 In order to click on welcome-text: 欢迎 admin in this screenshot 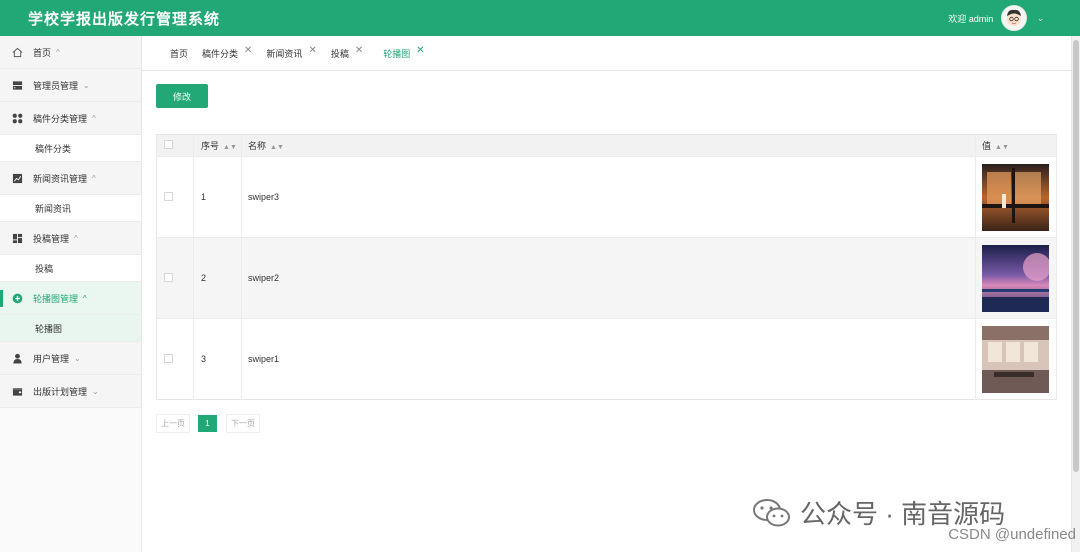, I will do `click(971, 18)`.